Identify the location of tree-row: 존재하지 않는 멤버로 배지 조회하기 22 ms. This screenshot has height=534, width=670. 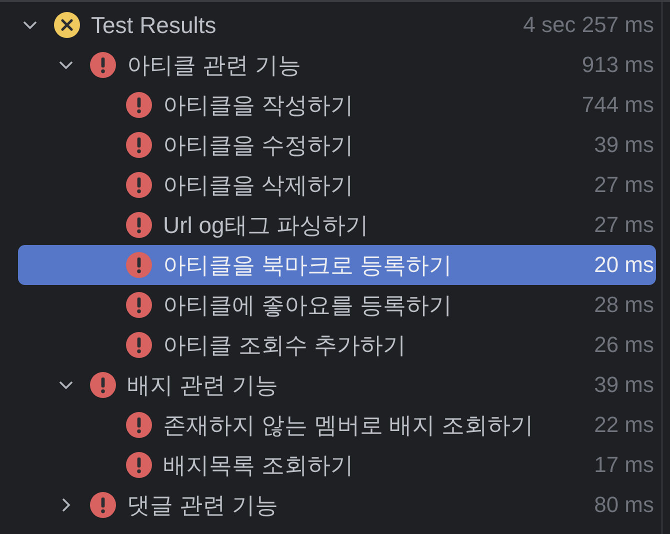
(337, 425).